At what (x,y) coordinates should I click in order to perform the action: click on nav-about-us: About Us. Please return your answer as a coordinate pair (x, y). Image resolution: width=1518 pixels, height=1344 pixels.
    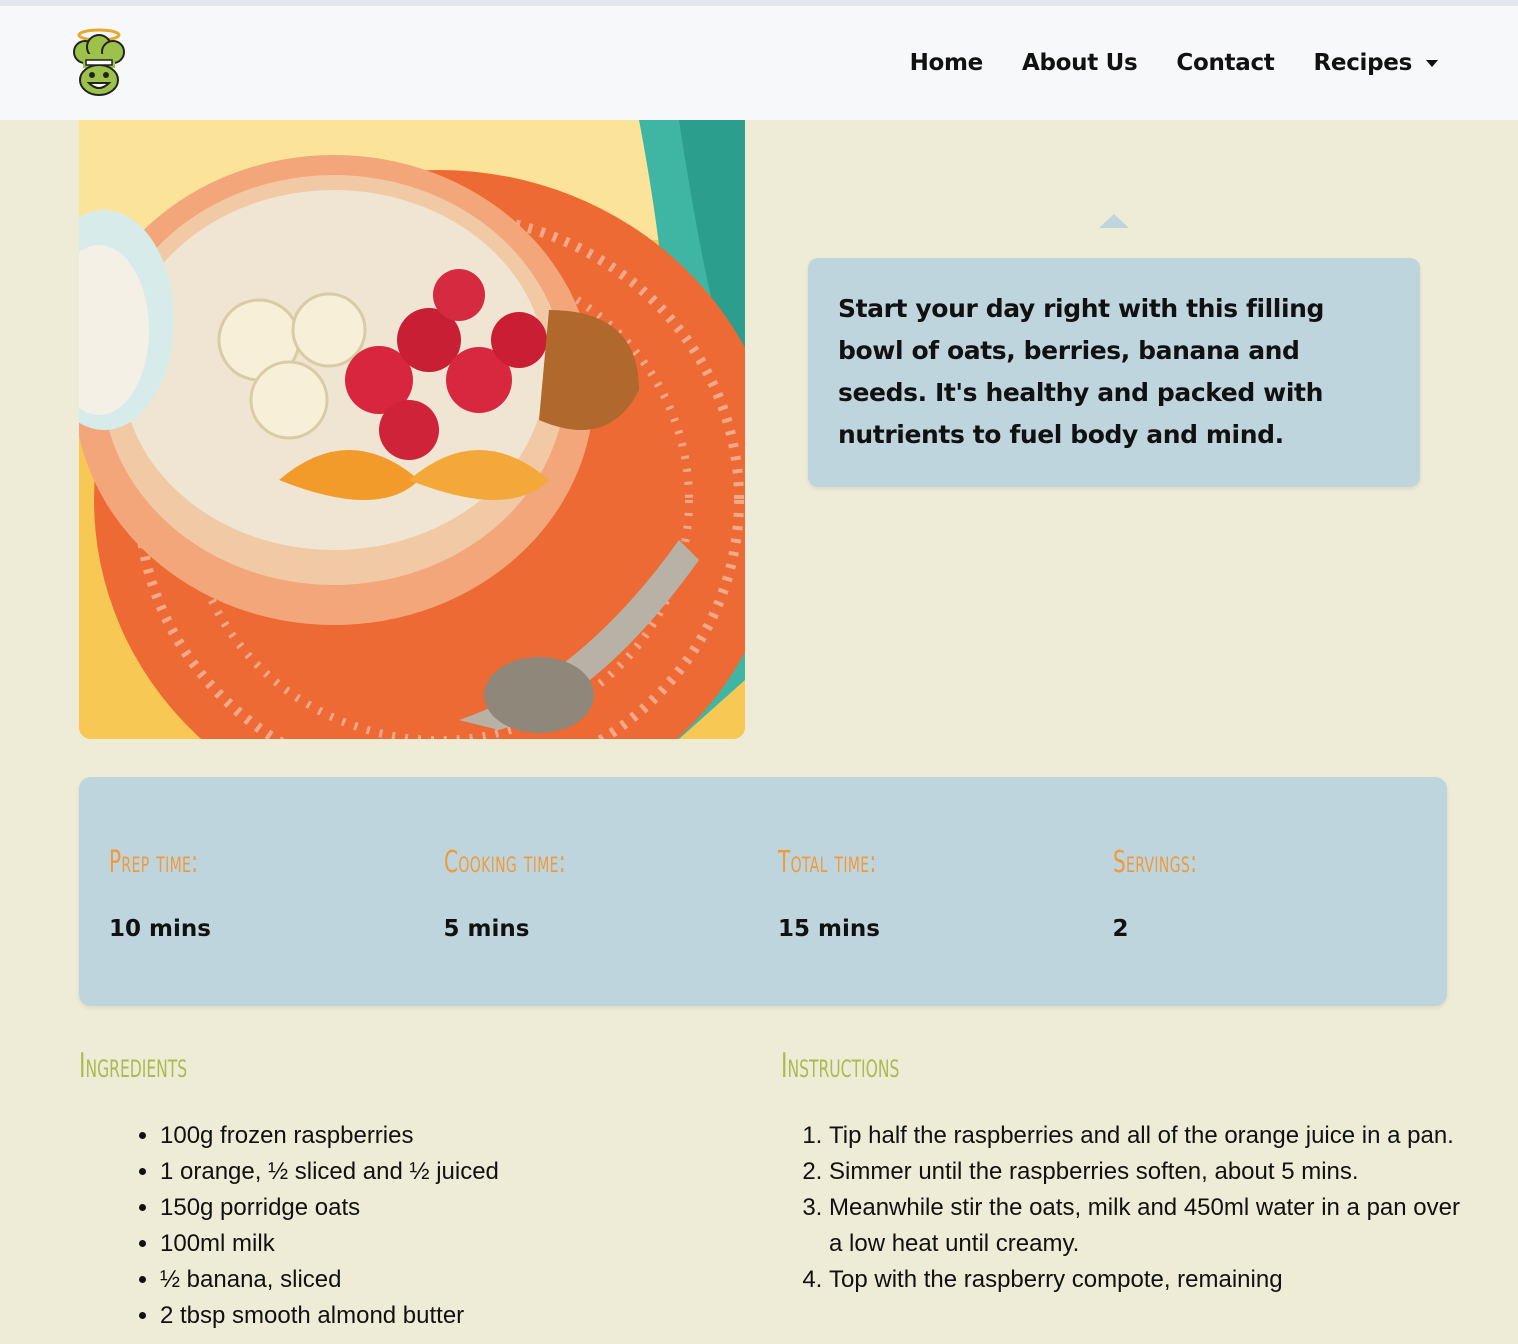
    Looking at the image, I should click on (1080, 63).